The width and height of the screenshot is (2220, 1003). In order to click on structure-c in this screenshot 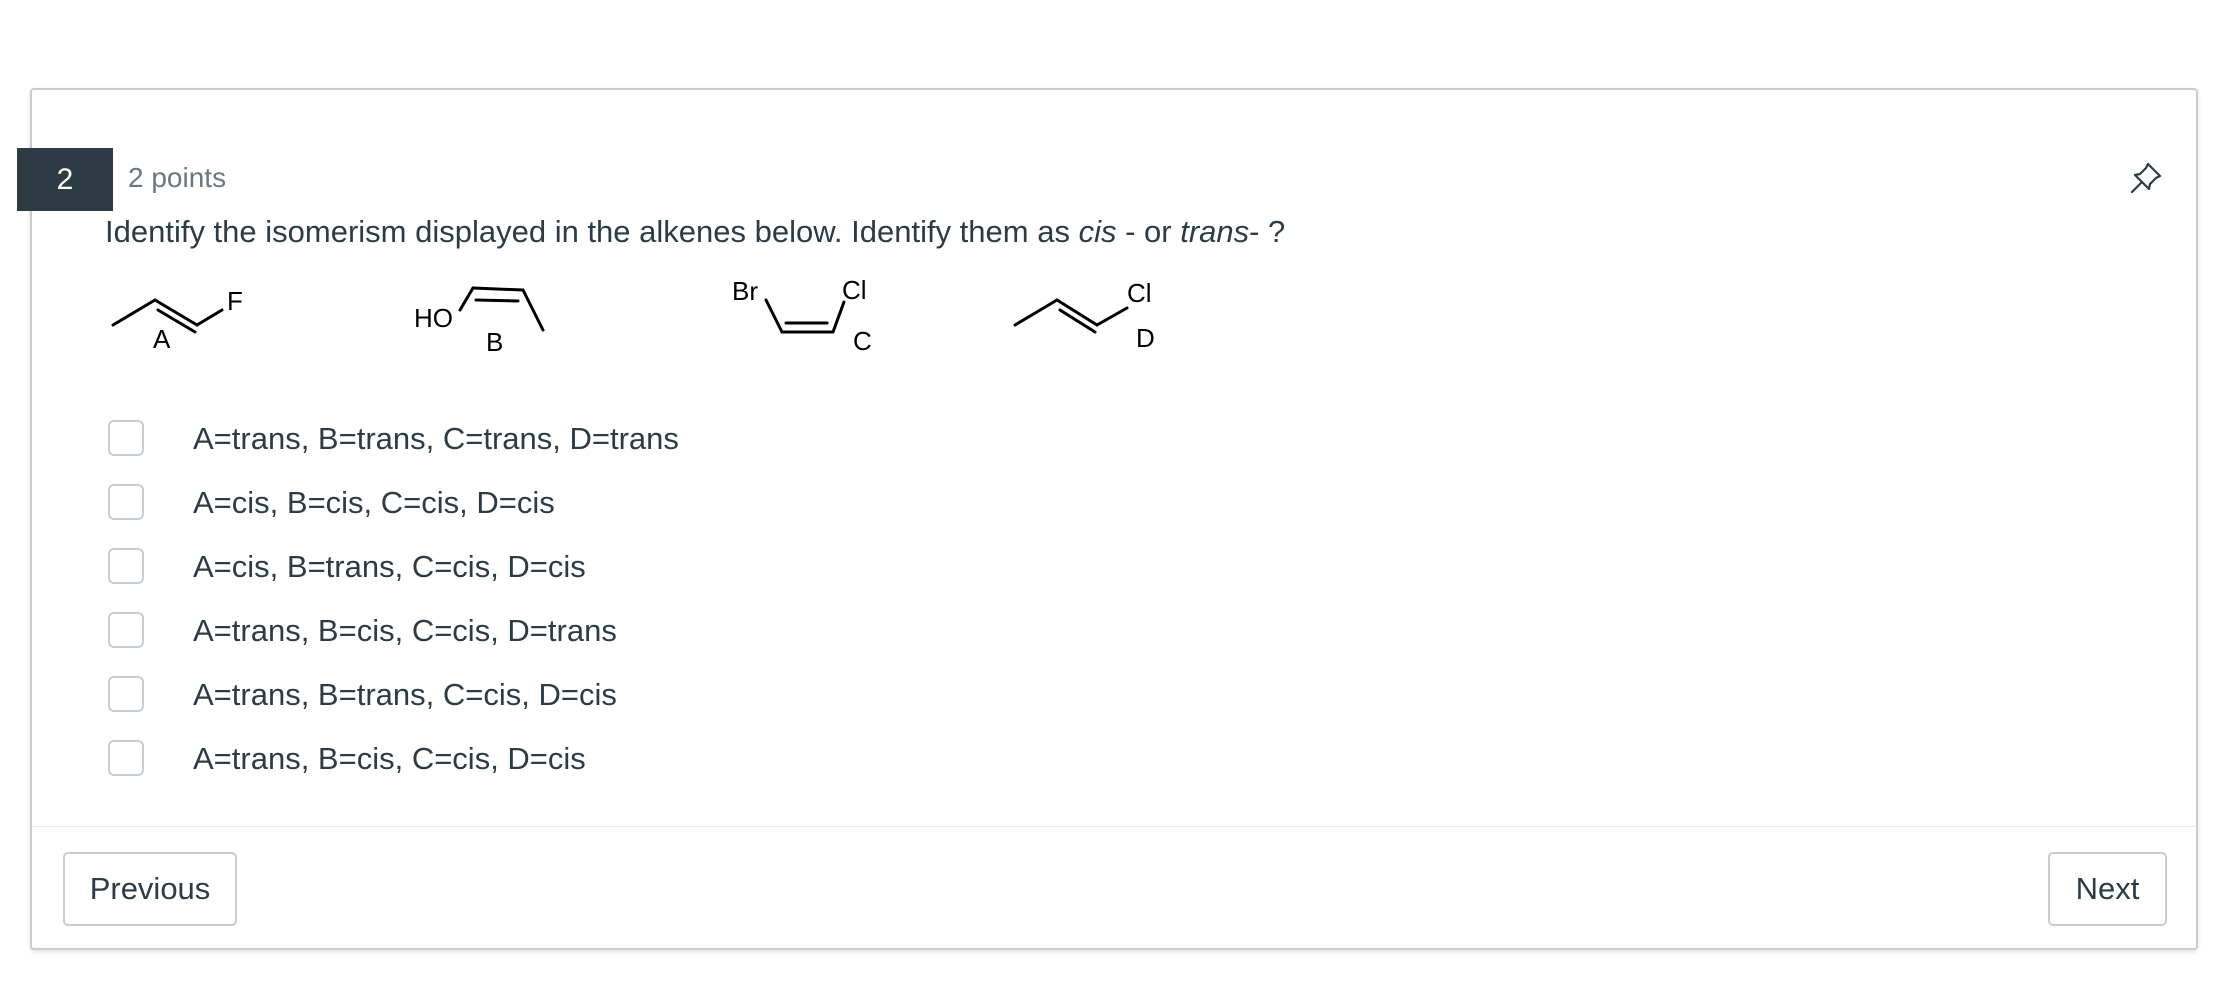, I will do `click(805, 316)`.